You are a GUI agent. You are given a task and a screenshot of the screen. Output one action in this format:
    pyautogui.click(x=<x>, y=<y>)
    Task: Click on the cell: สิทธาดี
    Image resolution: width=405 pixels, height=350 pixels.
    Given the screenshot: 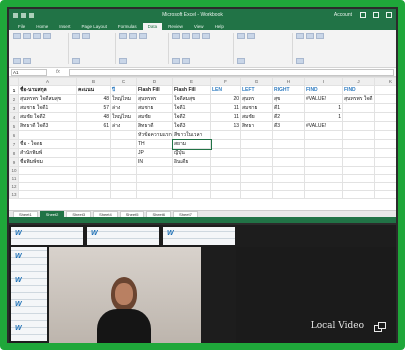 What is the action you would take?
    pyautogui.click(x=154, y=126)
    